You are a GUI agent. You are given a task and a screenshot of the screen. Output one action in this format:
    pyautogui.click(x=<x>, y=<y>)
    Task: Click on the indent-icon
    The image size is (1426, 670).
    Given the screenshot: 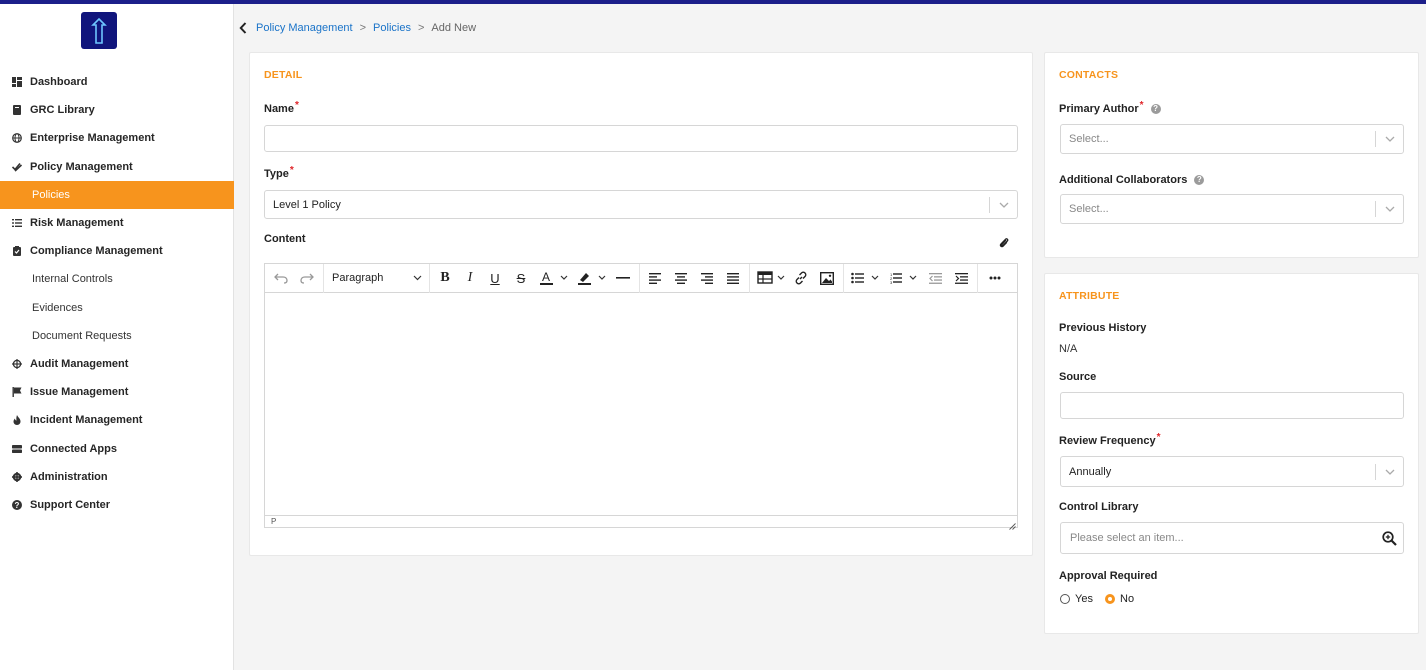 What is the action you would take?
    pyautogui.click(x=961, y=278)
    